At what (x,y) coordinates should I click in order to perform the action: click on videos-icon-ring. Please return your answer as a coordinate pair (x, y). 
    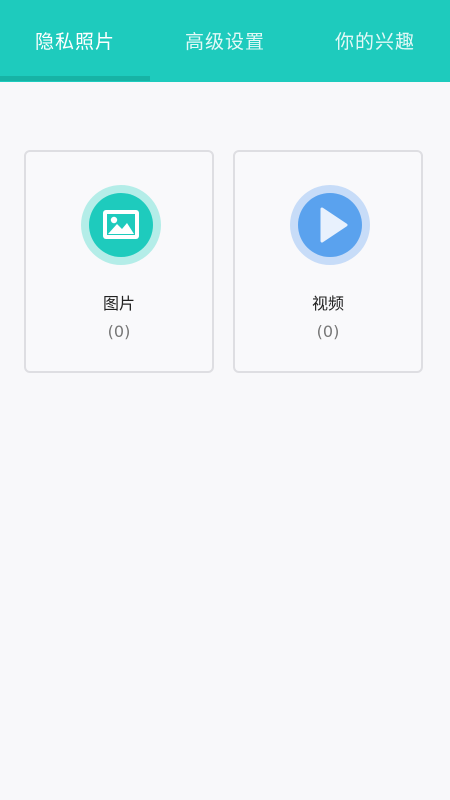
    Looking at the image, I should click on (330, 225).